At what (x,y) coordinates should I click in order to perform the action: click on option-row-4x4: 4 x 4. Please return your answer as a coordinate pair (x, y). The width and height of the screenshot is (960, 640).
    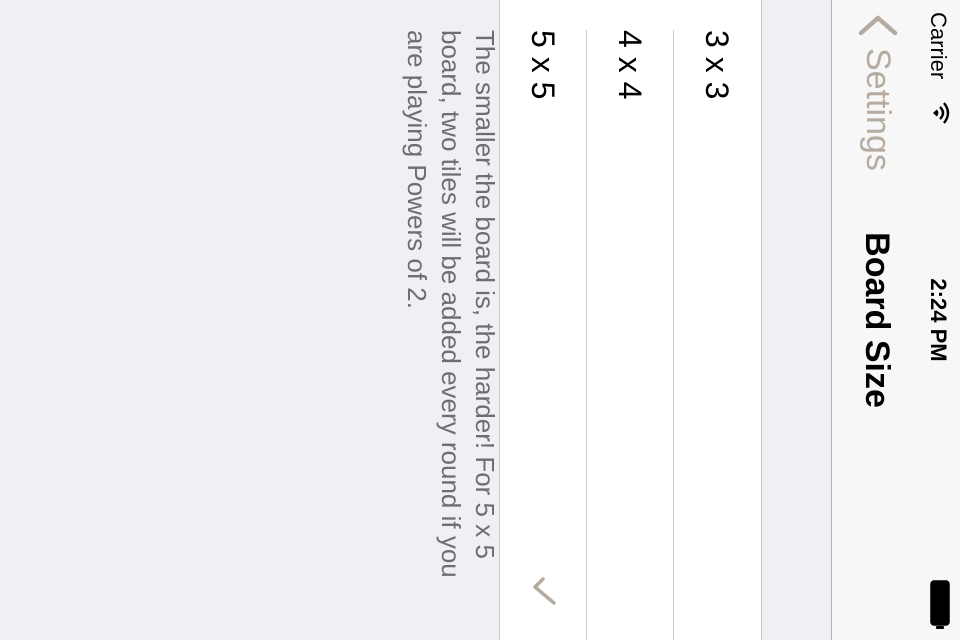
    Looking at the image, I should click on (630, 320).